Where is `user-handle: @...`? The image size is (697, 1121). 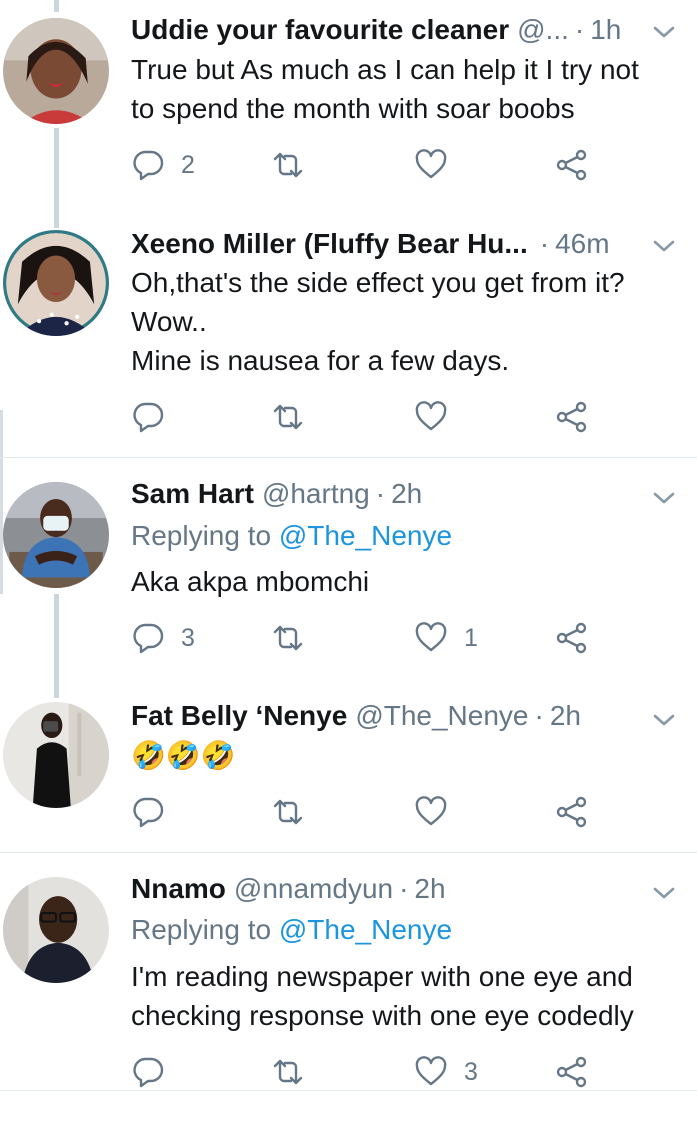
user-handle: @... is located at coordinates (543, 30).